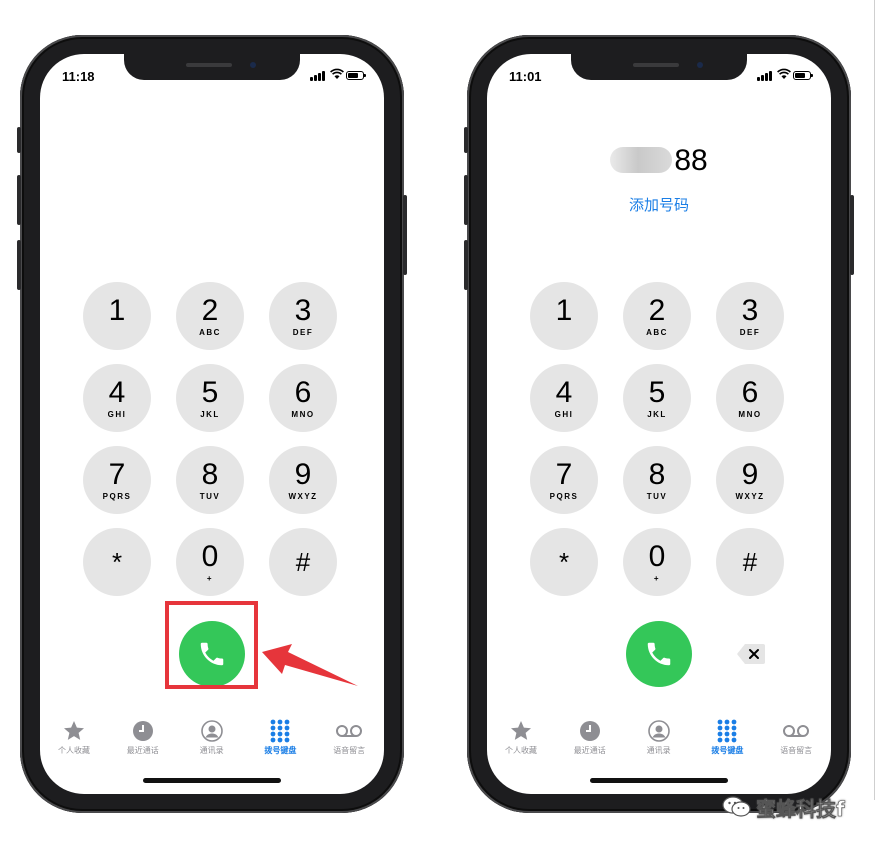 The image size is (885, 847). I want to click on backspace-icon, so click(751, 654).